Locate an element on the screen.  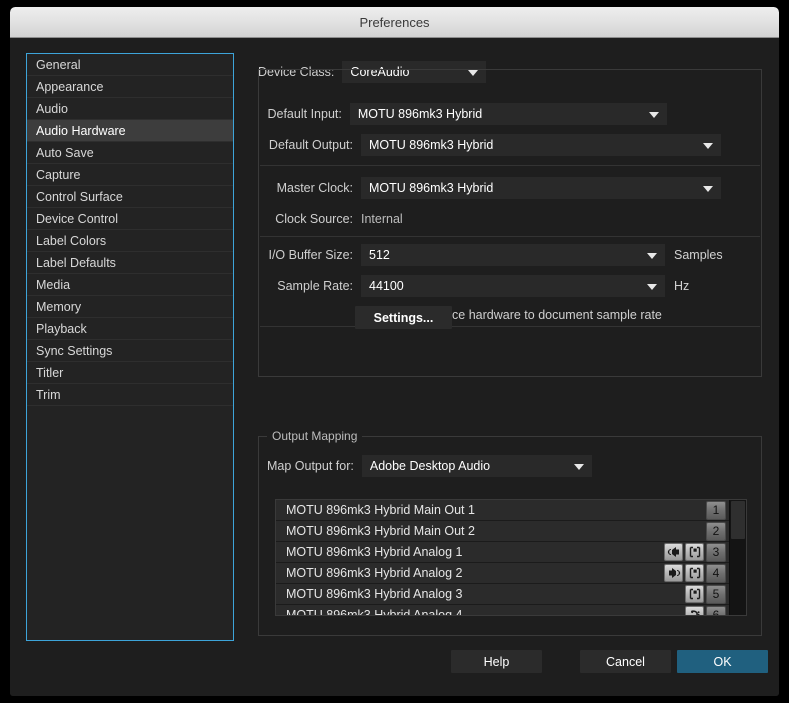
channel-number-button: 1 is located at coordinates (716, 510).